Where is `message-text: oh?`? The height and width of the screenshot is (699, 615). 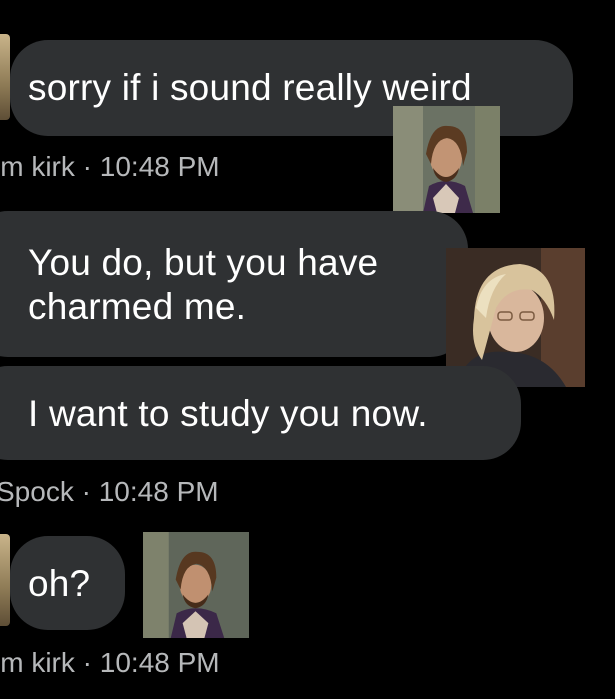
message-text: oh? is located at coordinates (59, 583).